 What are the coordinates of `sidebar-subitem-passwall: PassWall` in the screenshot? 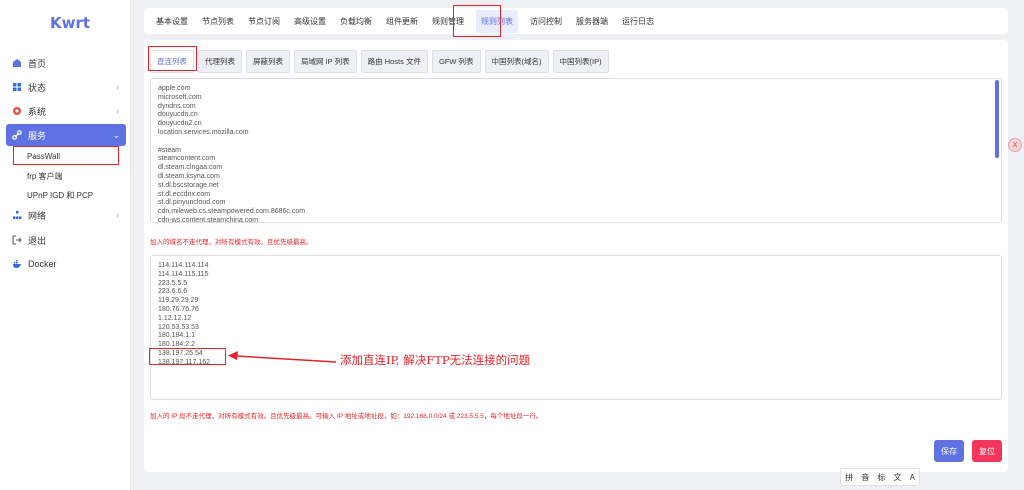 It's located at (43, 156).